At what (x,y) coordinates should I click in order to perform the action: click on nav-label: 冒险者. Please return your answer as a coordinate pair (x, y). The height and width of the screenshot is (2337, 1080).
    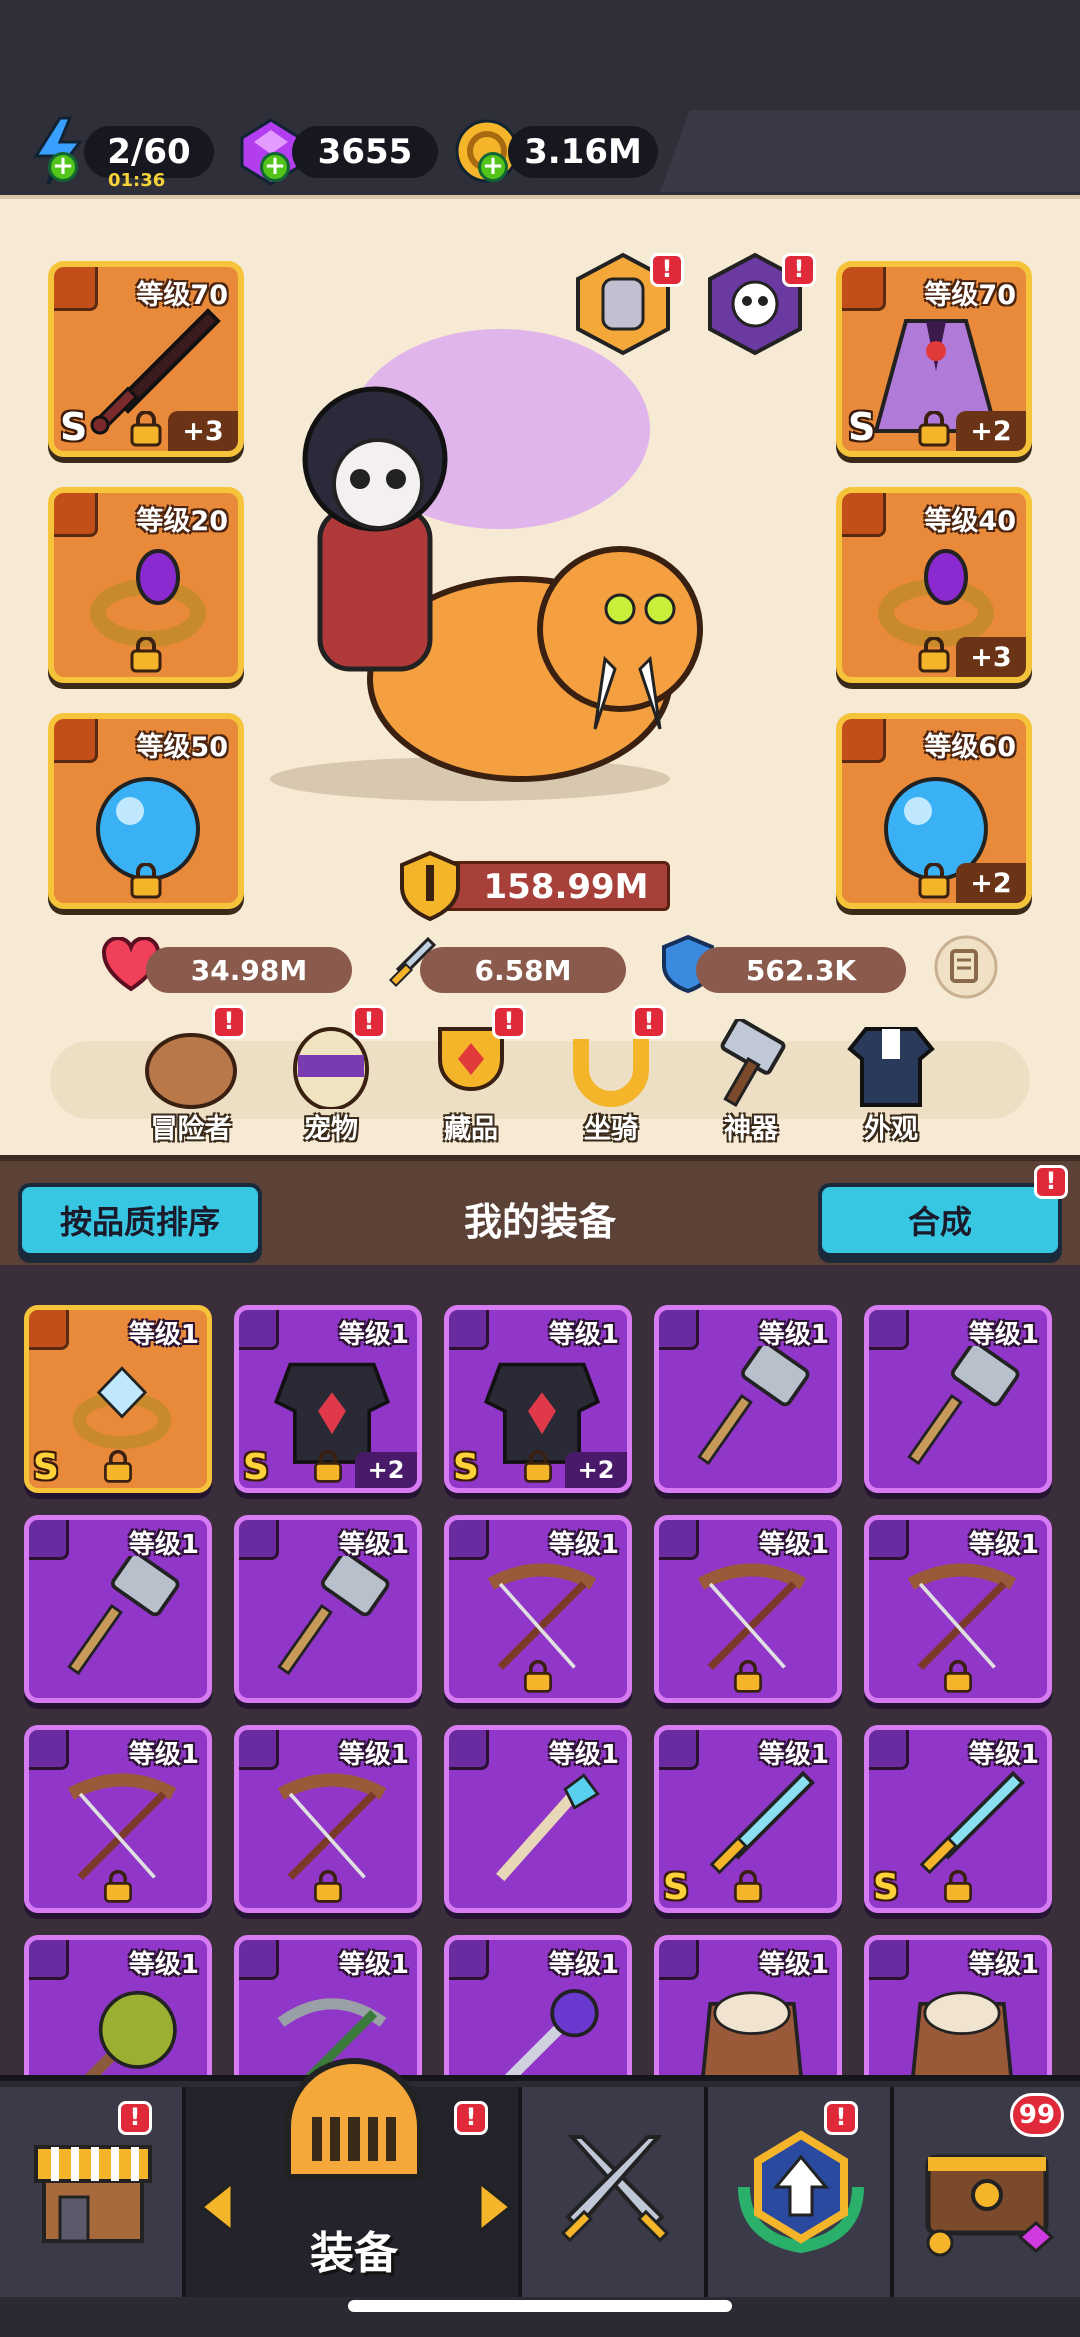
    Looking at the image, I should click on (191, 1129).